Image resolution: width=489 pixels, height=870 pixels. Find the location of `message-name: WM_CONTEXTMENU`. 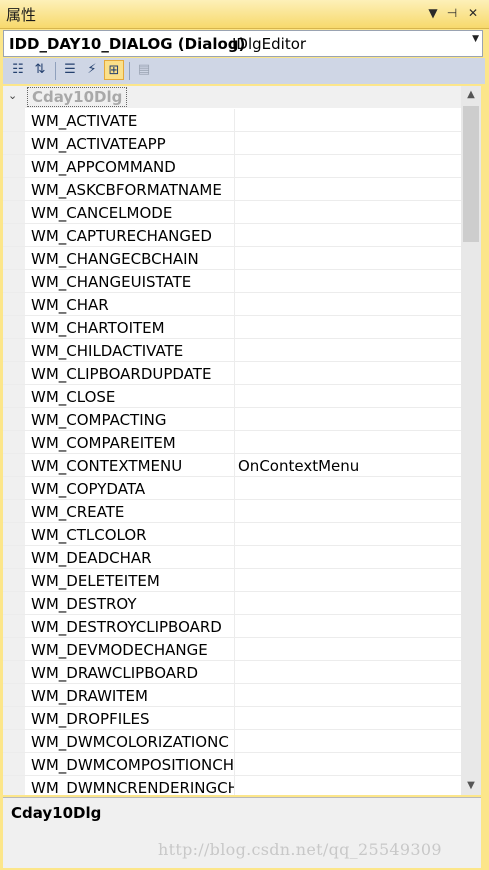

message-name: WM_CONTEXTMENU is located at coordinates (107, 466).